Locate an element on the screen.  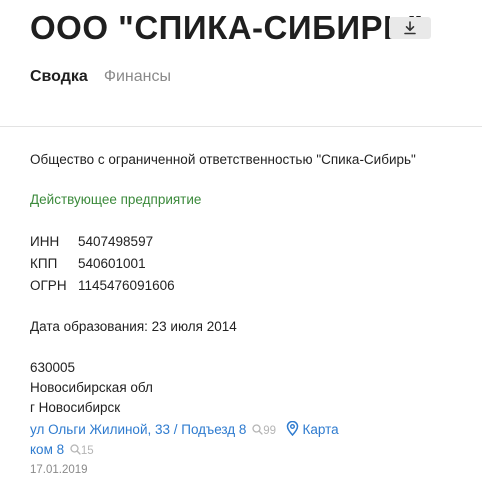
registry-row-ogrn: ОГРН 1145476091606 is located at coordinates (102, 286).